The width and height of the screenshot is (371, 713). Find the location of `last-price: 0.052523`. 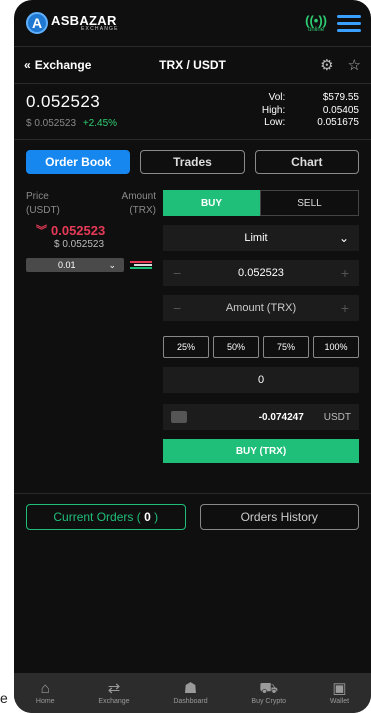

last-price: 0.052523 is located at coordinates (63, 101).